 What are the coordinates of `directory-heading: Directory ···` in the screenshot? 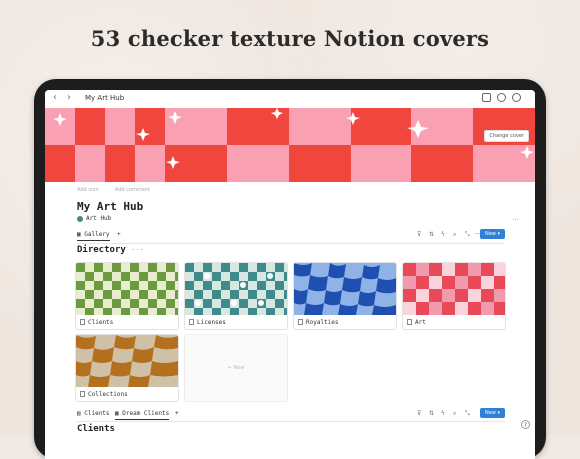 It's located at (110, 250).